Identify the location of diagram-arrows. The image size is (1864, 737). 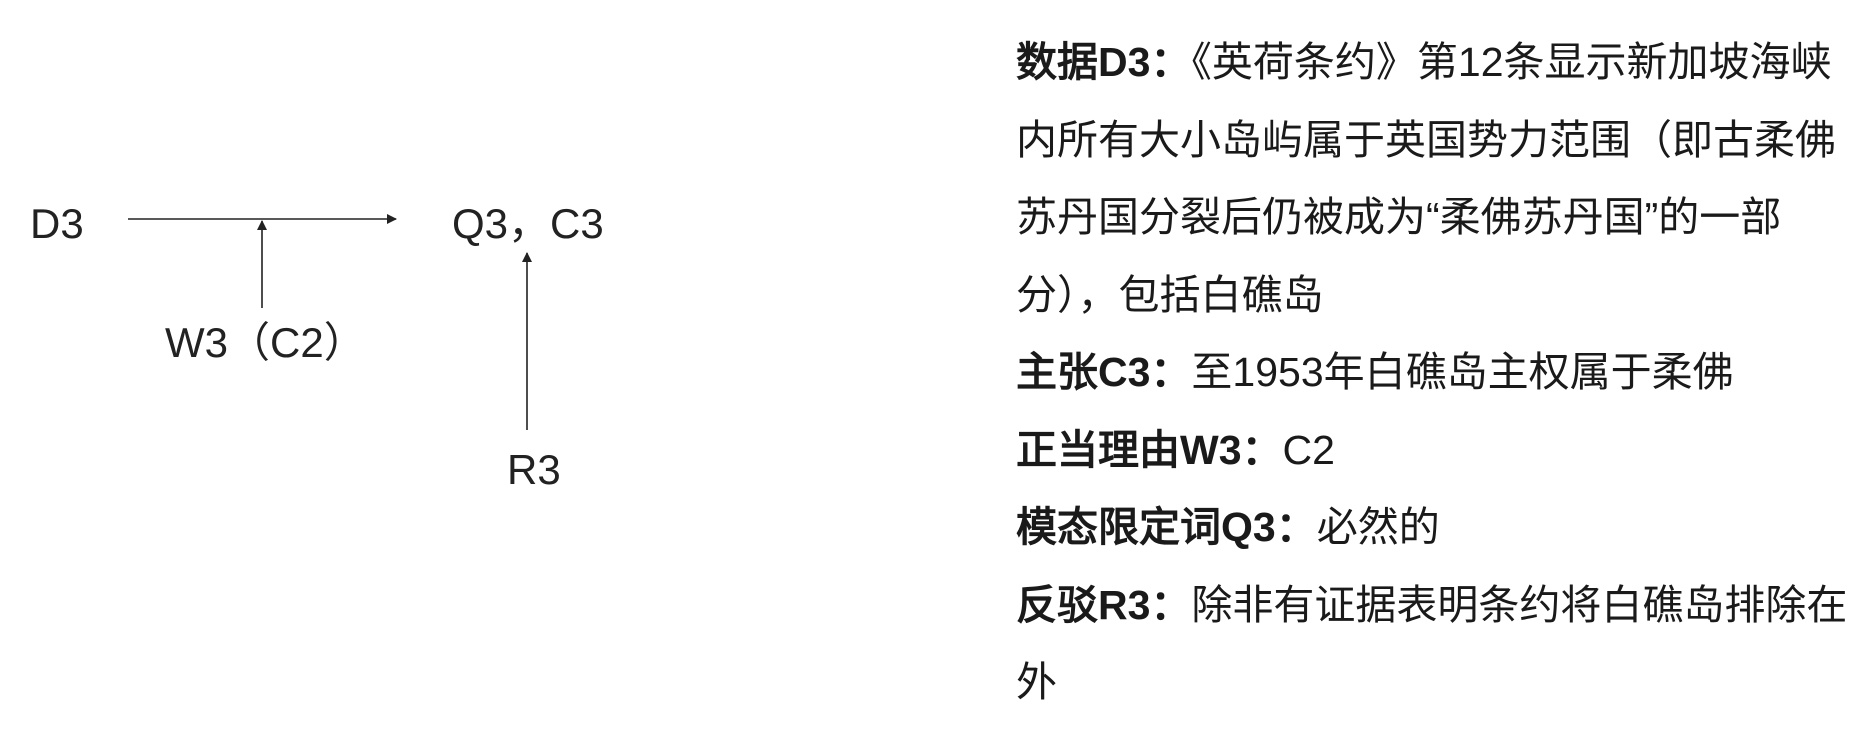
(330, 322).